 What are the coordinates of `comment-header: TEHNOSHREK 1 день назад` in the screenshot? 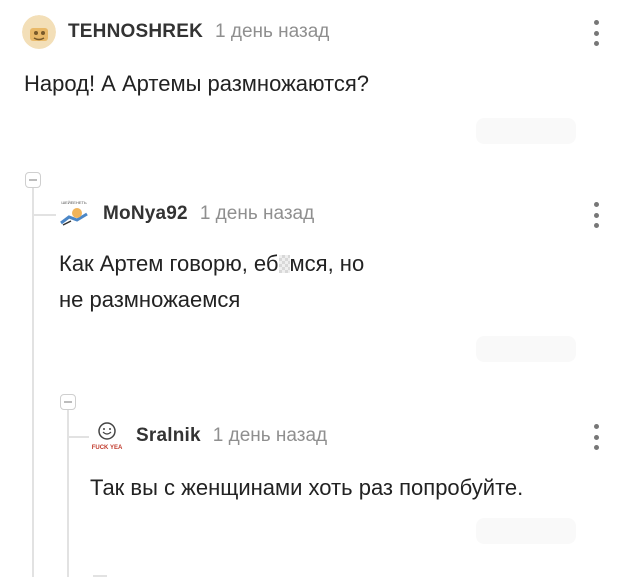 It's located at (322, 32).